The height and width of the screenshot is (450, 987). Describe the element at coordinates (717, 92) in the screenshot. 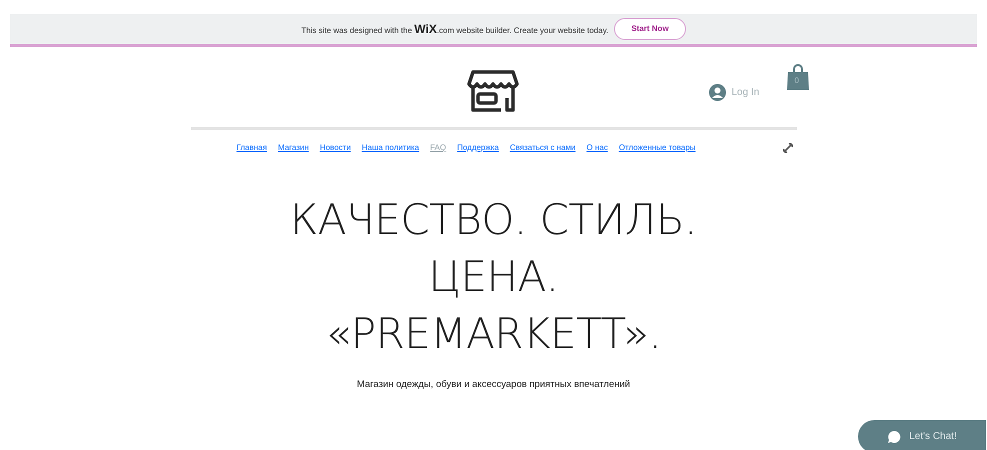

I see `user-avatar-icon` at that location.